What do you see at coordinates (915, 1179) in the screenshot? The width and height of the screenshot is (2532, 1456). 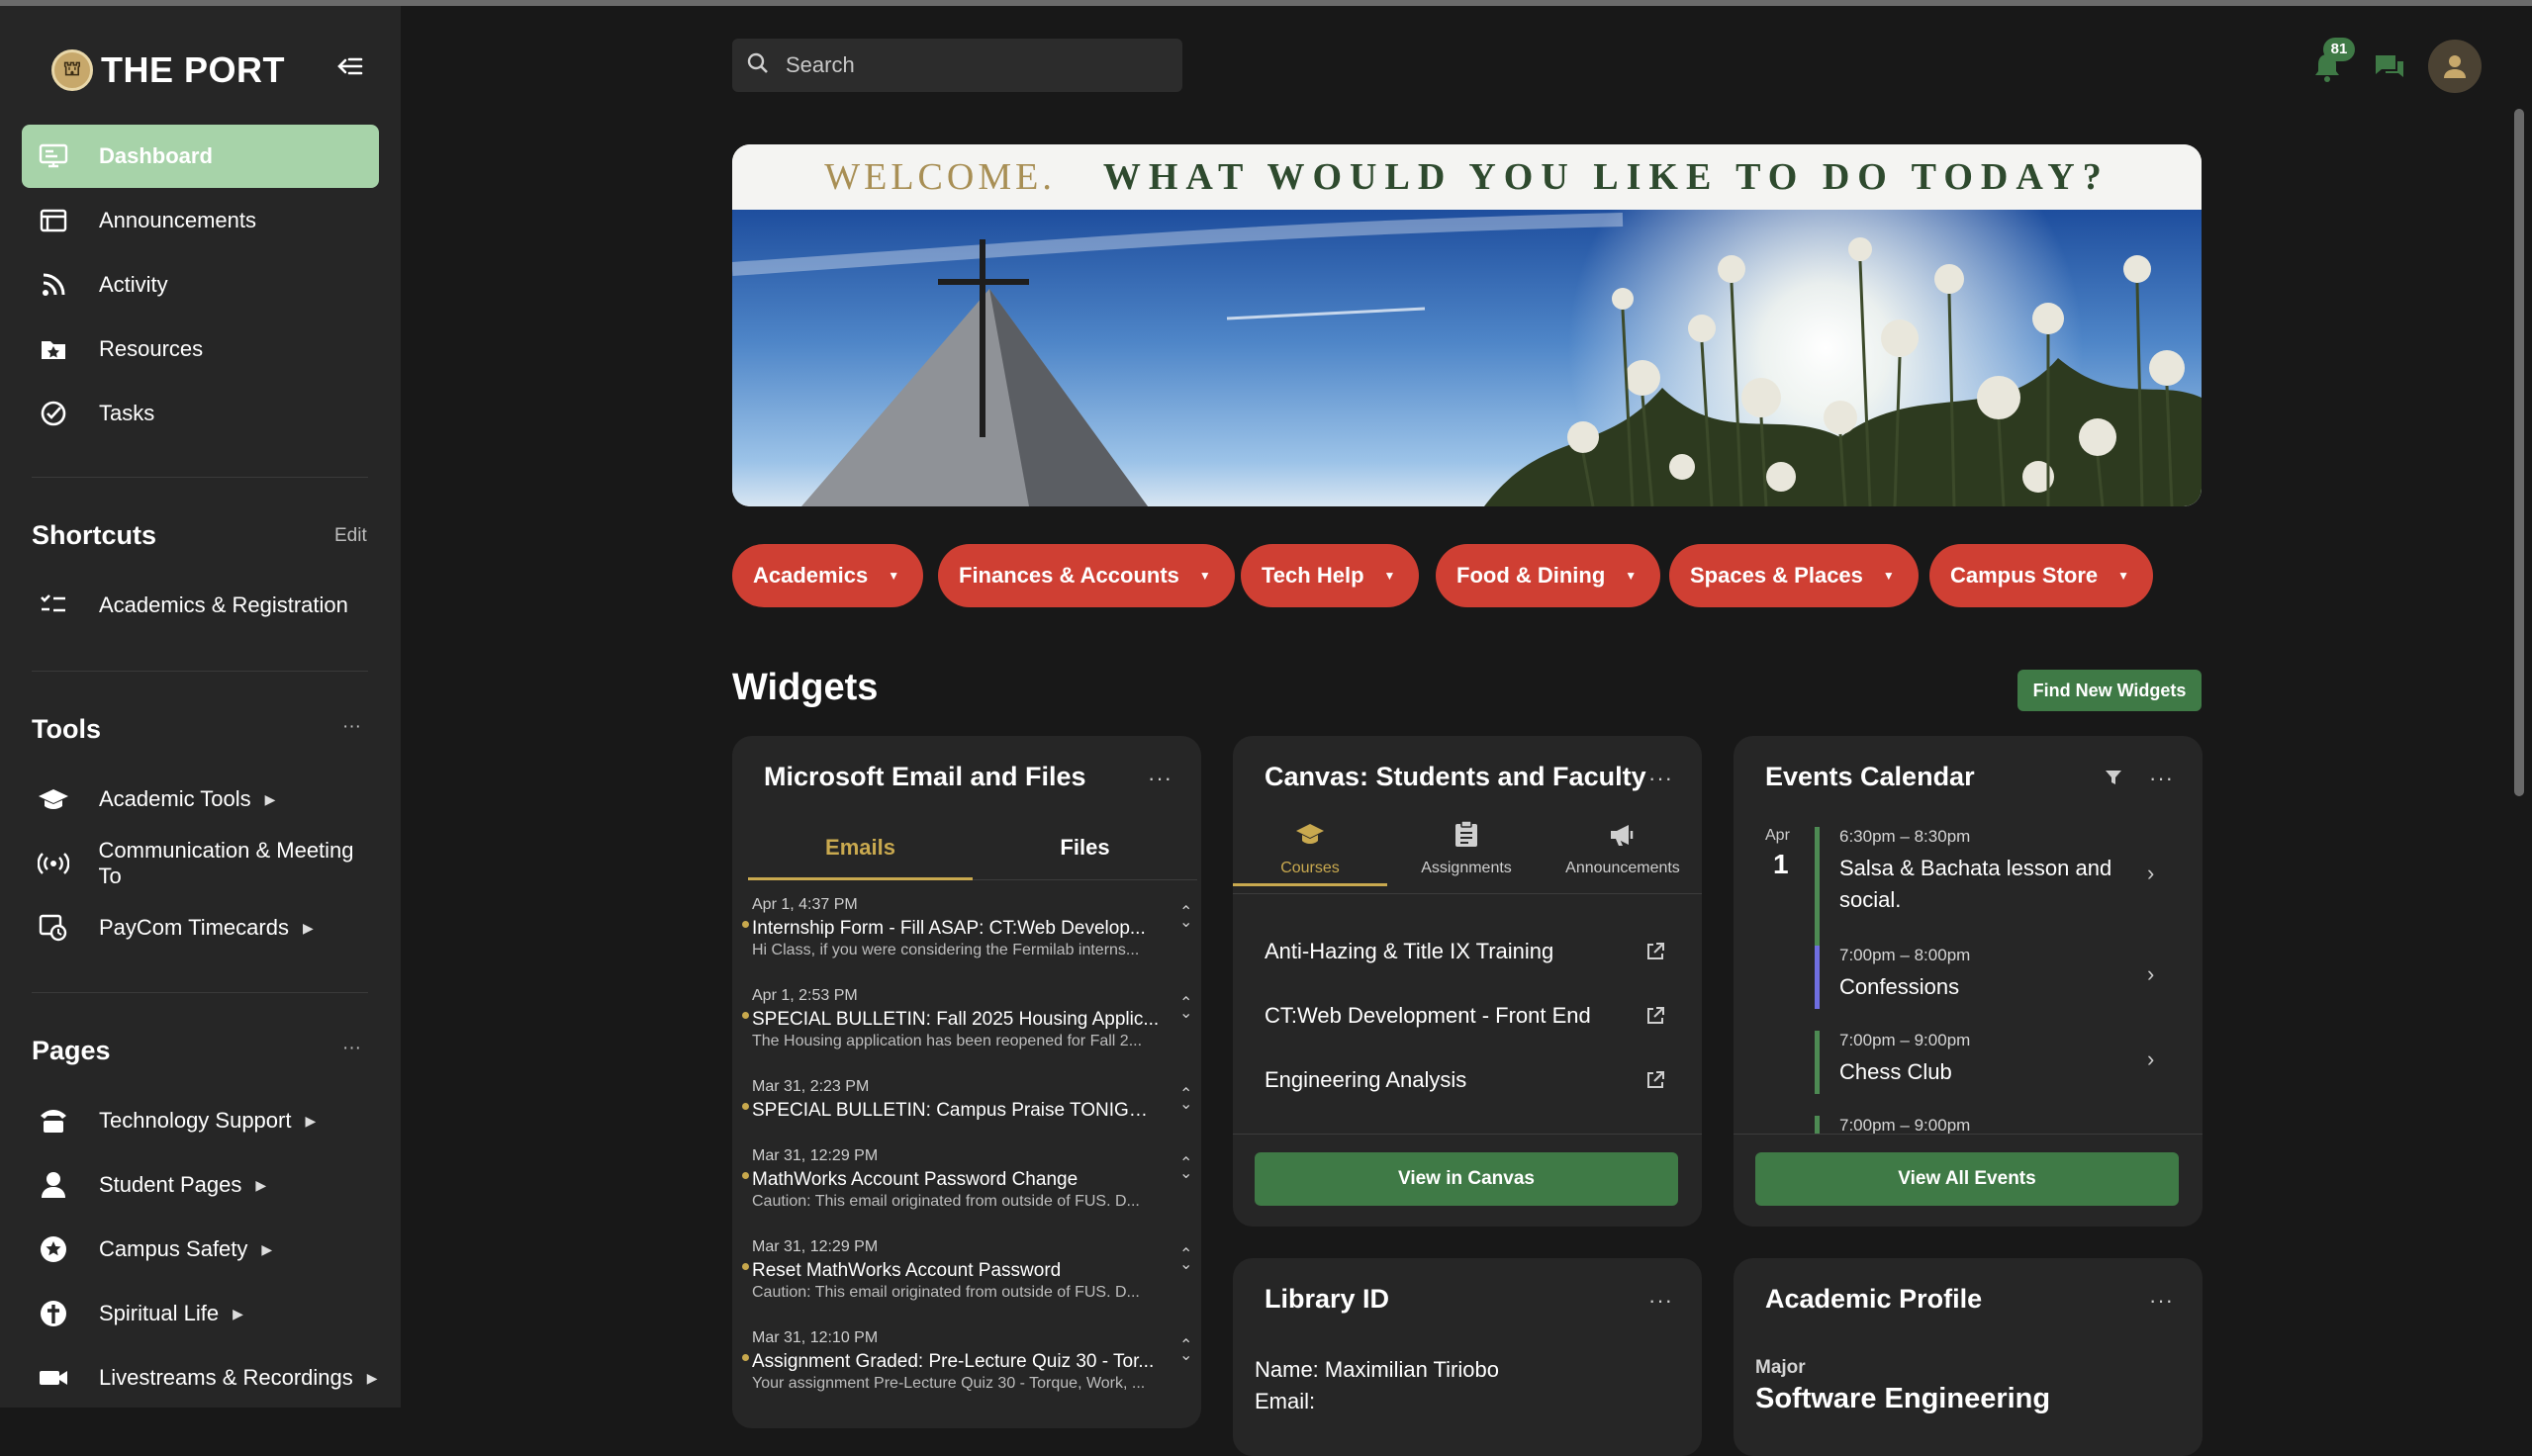 I see `email-subject: MathWorks Account Password Change` at bounding box center [915, 1179].